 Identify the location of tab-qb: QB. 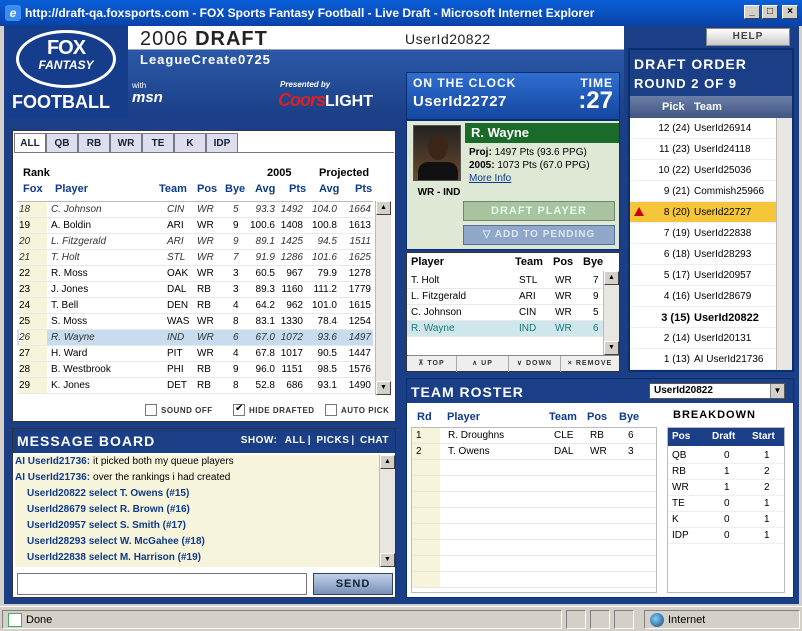
(62, 143).